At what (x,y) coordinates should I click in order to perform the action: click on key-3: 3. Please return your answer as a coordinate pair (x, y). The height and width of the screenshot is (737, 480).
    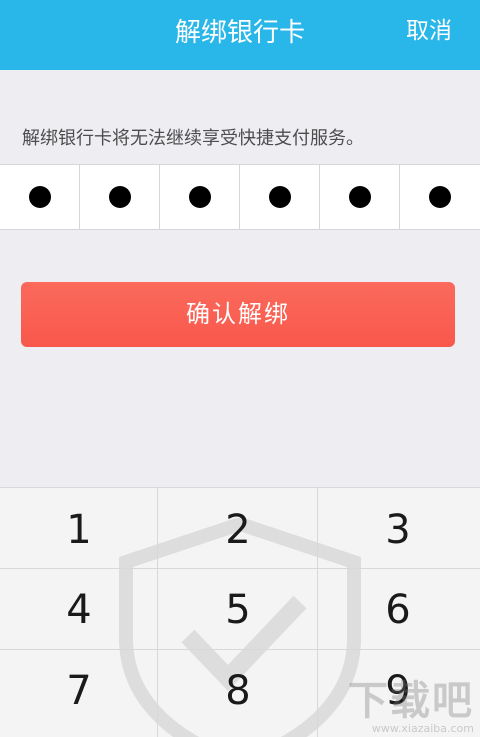
    Looking at the image, I should click on (398, 530).